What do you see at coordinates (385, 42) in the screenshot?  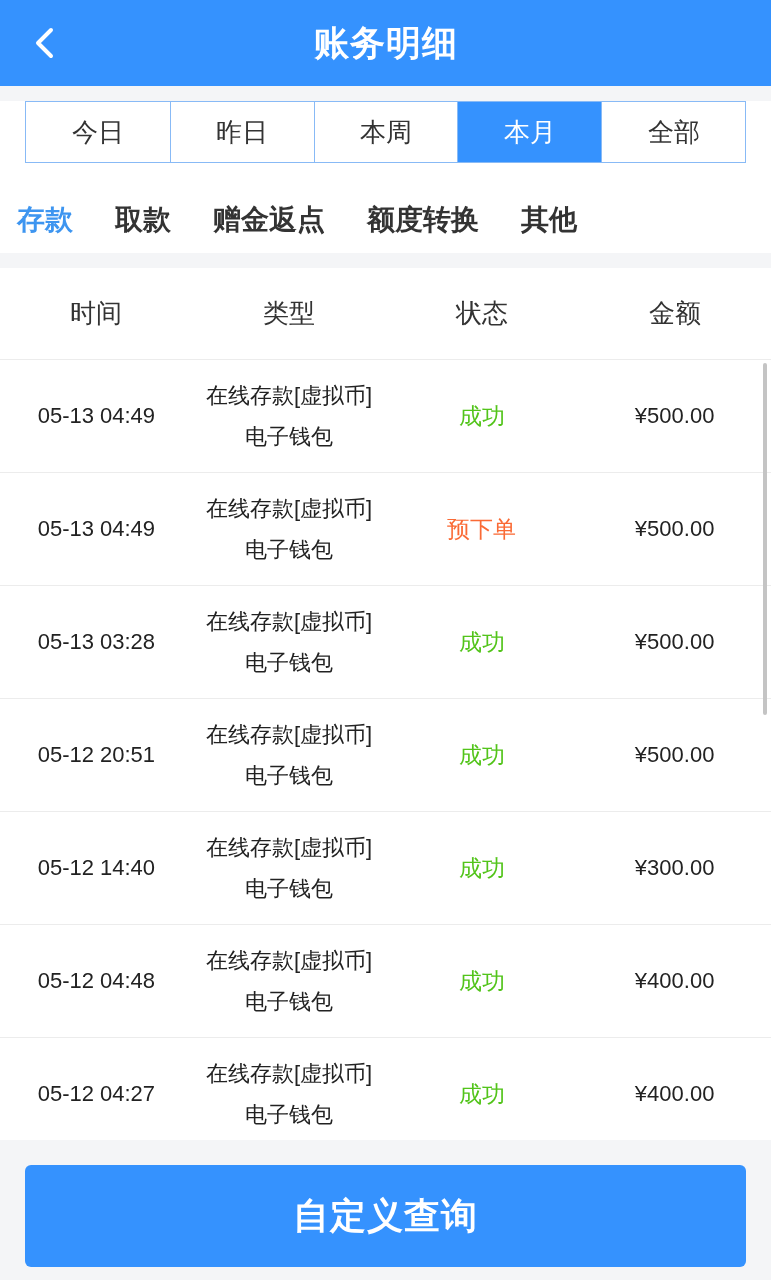 I see `page-title: 账务明细` at bounding box center [385, 42].